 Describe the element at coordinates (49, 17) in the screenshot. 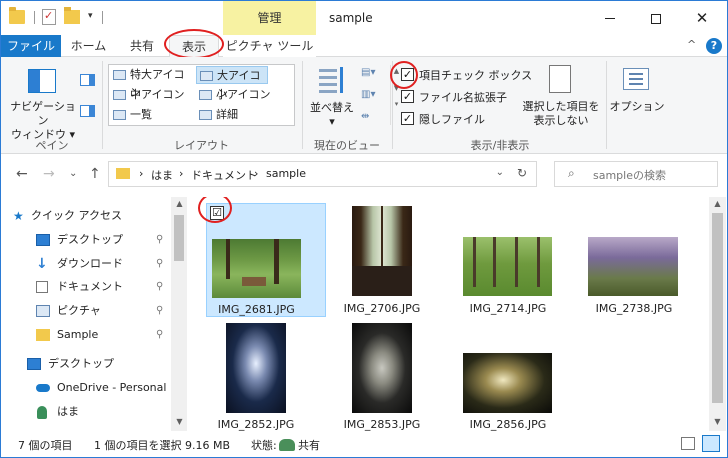

I see `properties-icon` at that location.